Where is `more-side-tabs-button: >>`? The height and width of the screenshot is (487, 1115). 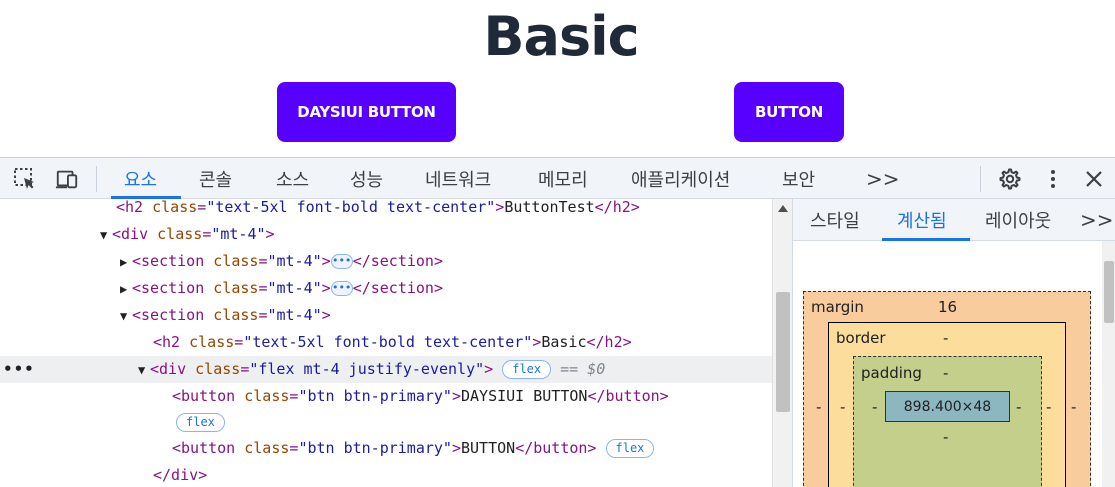 more-side-tabs-button: >> is located at coordinates (1097, 220).